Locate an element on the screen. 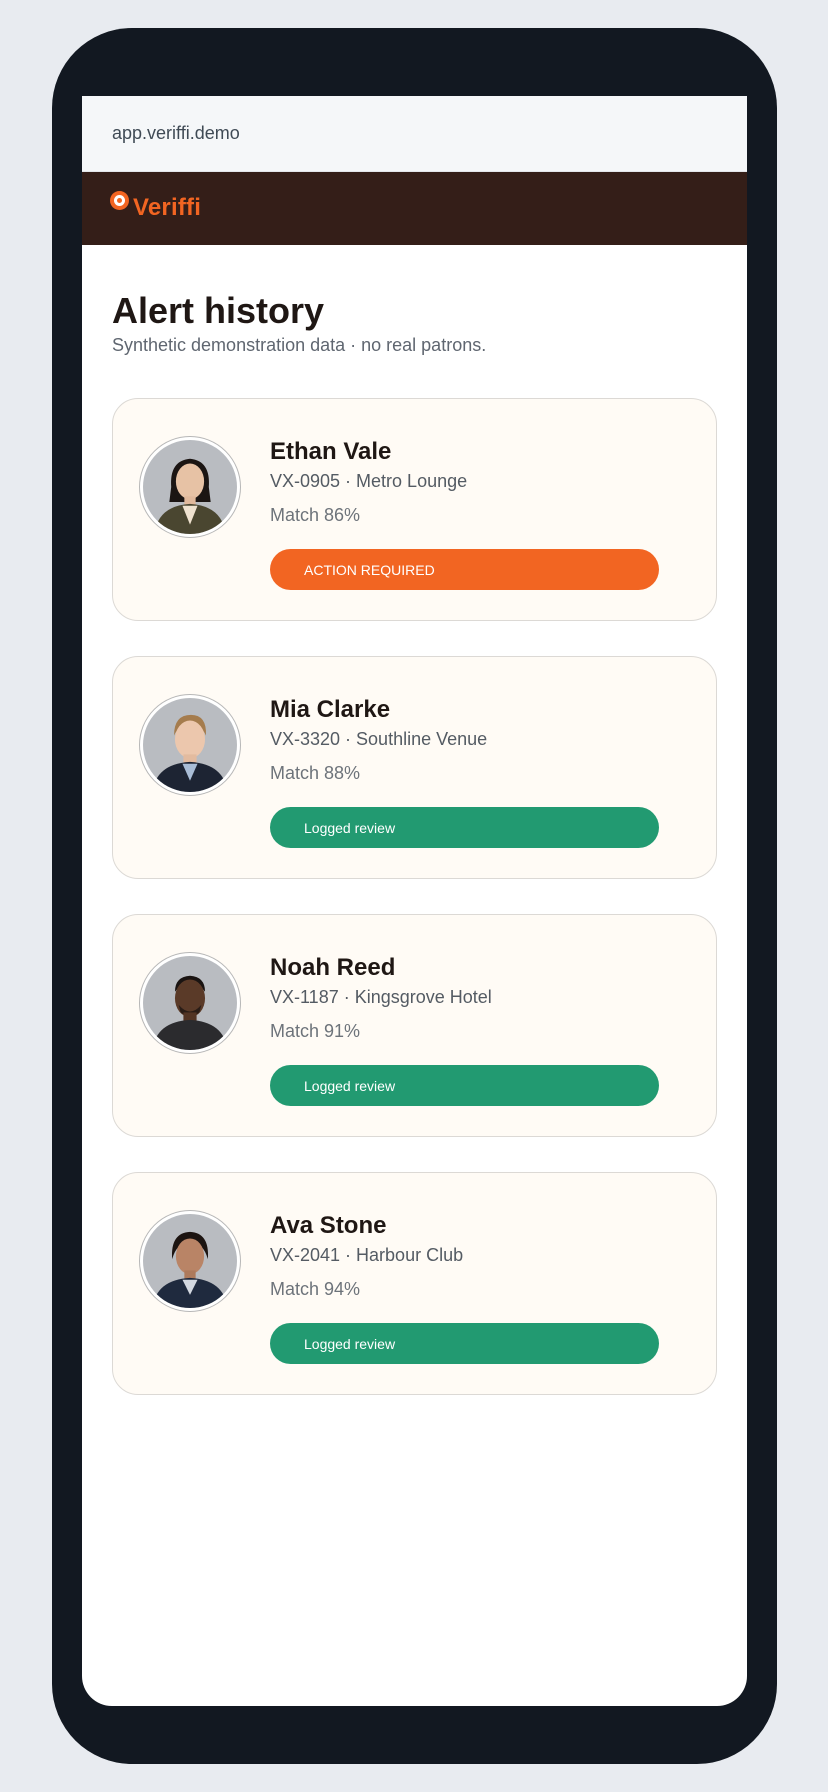  patron-id-venue: VX-0905 · Metro Lounge is located at coordinates (369, 481).